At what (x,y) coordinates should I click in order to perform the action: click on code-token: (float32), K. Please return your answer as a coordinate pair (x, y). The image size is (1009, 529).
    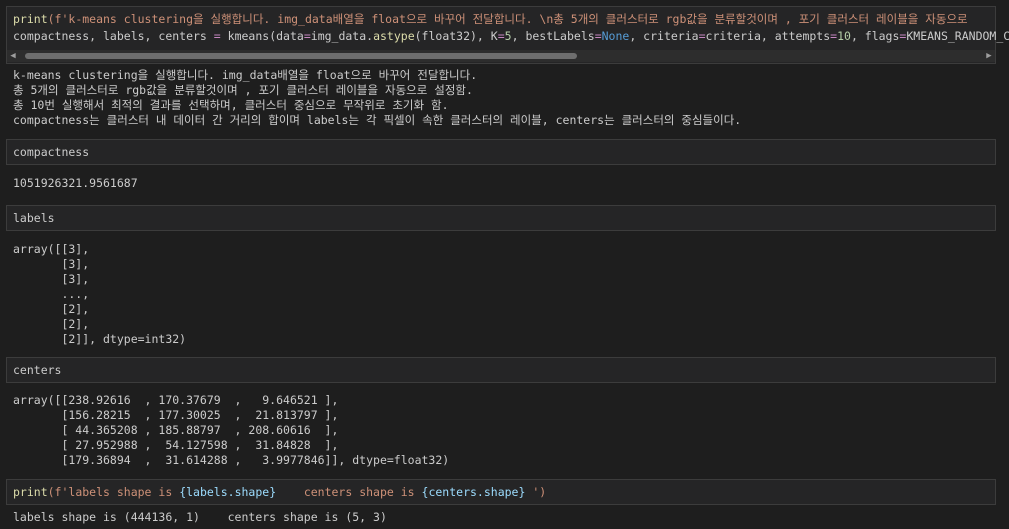
    Looking at the image, I should click on (456, 36).